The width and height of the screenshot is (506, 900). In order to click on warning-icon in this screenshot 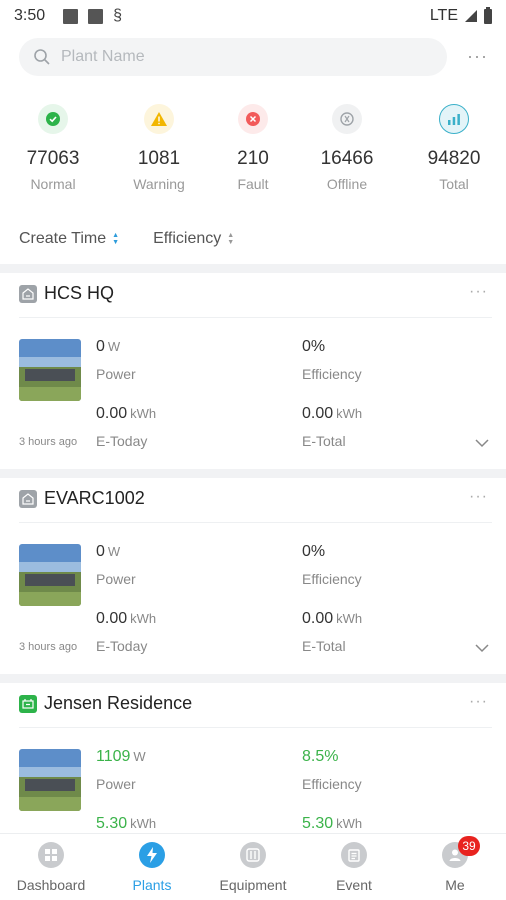, I will do `click(159, 119)`.